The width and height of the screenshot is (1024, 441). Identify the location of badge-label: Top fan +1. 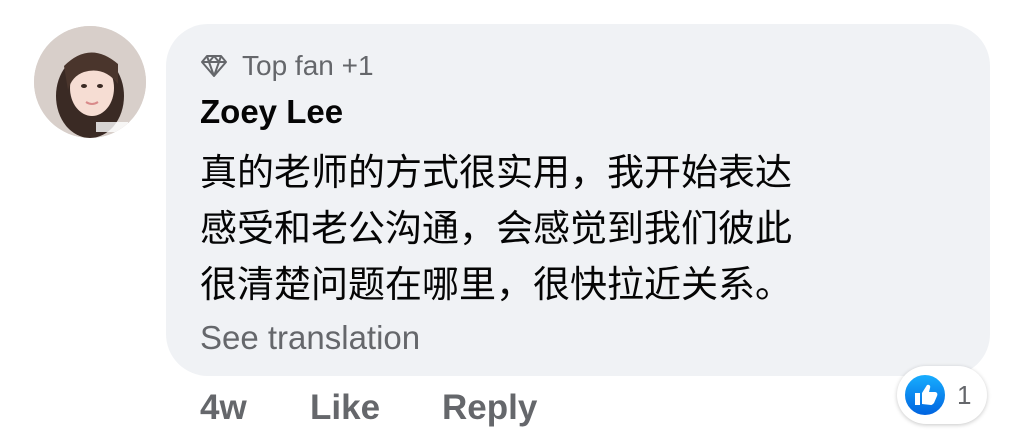
(308, 65).